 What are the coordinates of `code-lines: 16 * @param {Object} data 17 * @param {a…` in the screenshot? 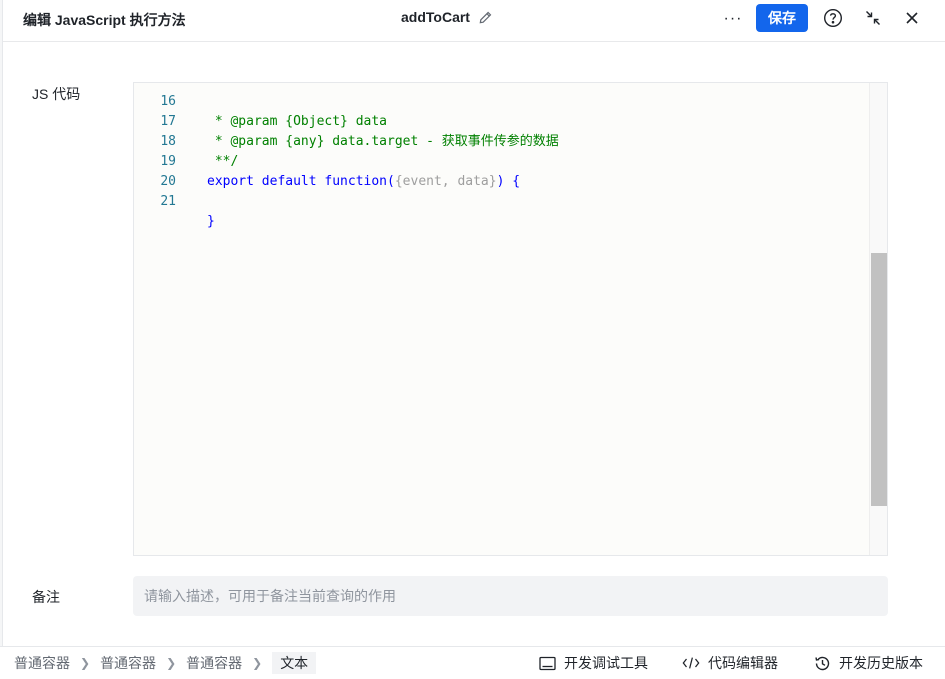 It's located at (346, 156).